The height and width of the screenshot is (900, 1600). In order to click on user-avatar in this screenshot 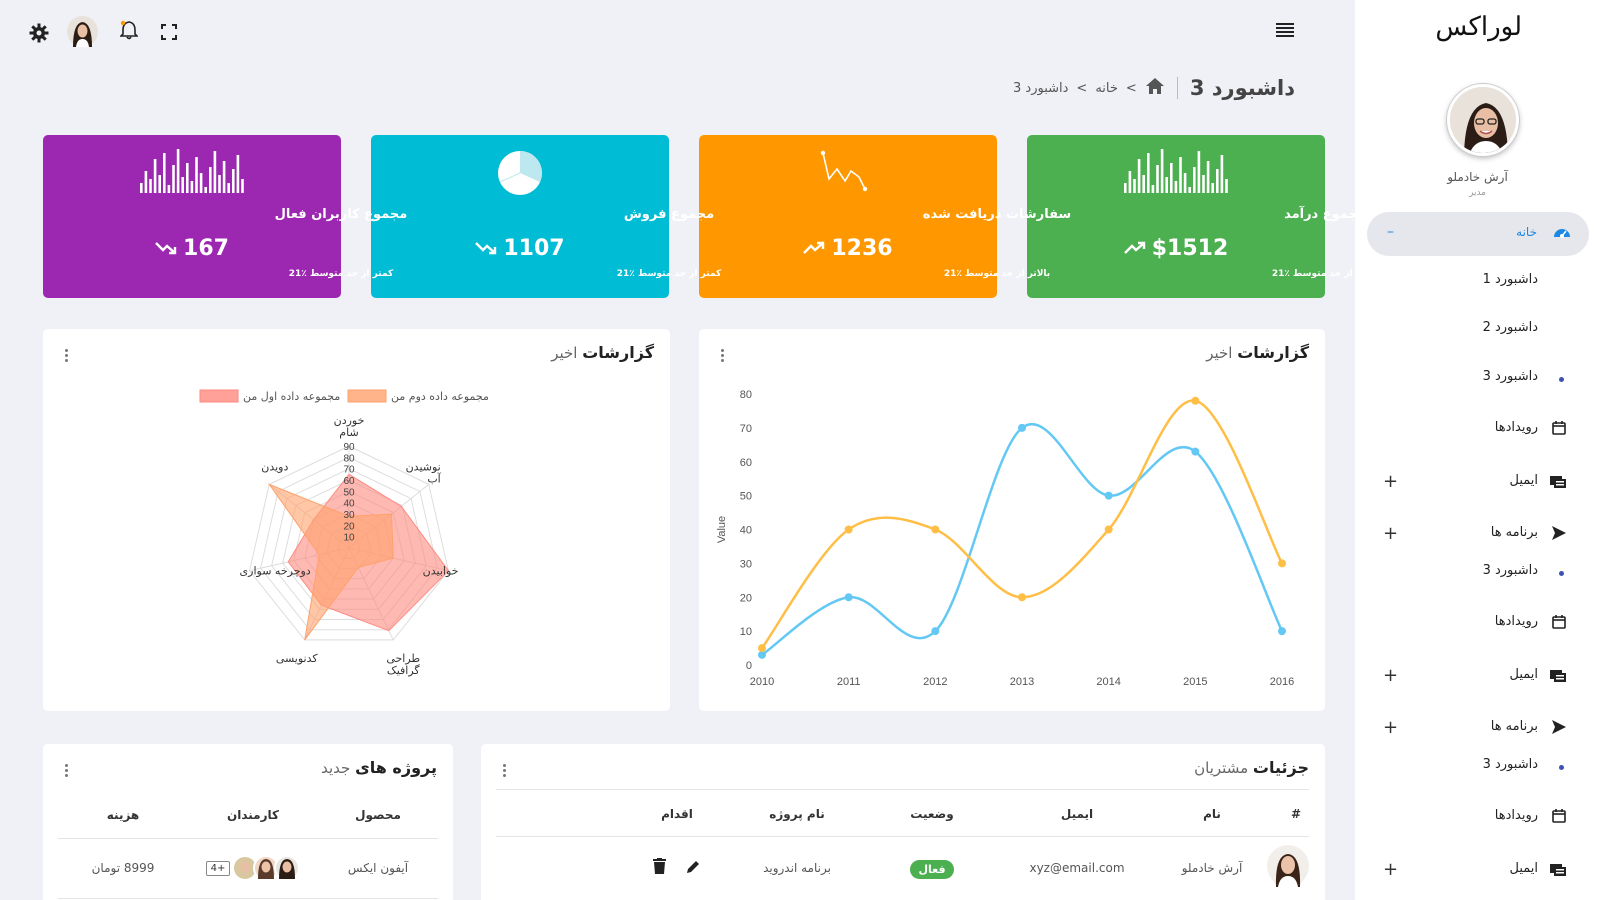, I will do `click(1483, 120)`.